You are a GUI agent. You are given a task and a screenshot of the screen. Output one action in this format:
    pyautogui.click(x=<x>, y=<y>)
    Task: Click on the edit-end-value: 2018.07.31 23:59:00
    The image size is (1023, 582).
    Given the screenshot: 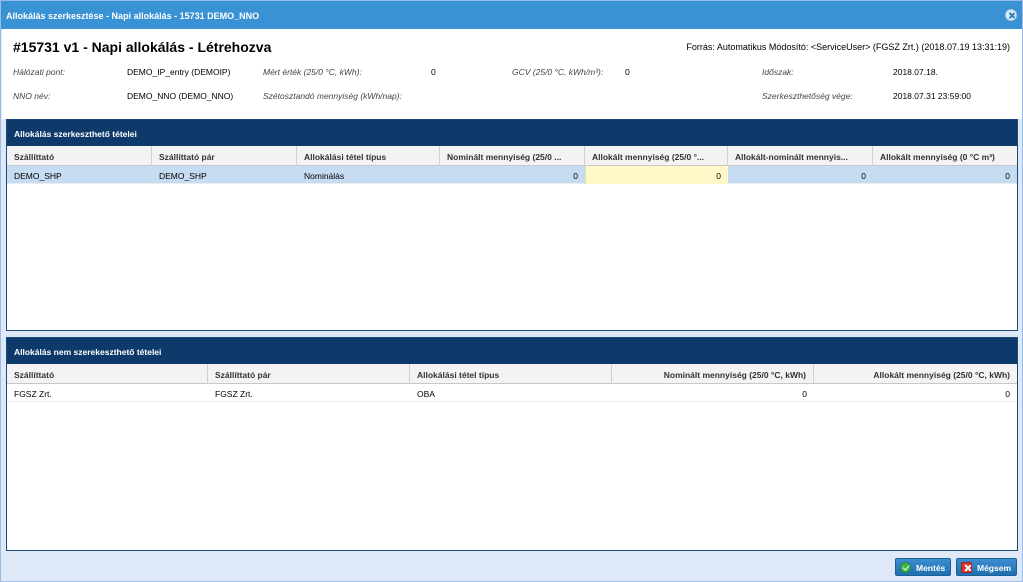 What is the action you would take?
    pyautogui.click(x=932, y=96)
    